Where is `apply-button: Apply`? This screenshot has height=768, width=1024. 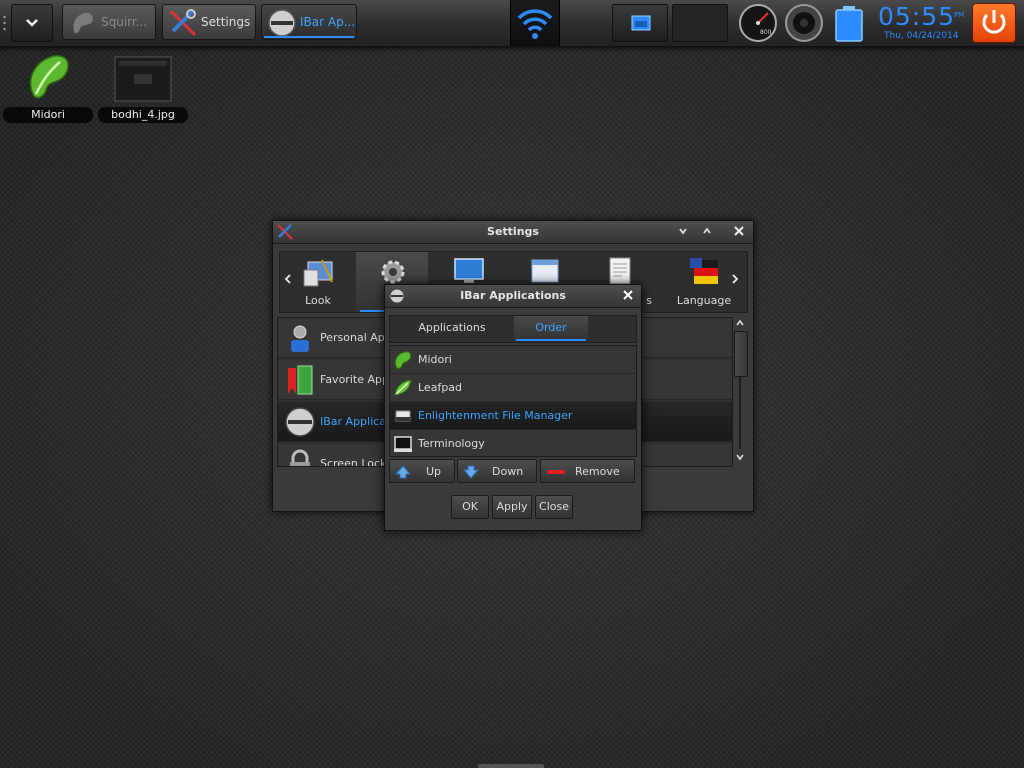
apply-button: Apply is located at coordinates (512, 507).